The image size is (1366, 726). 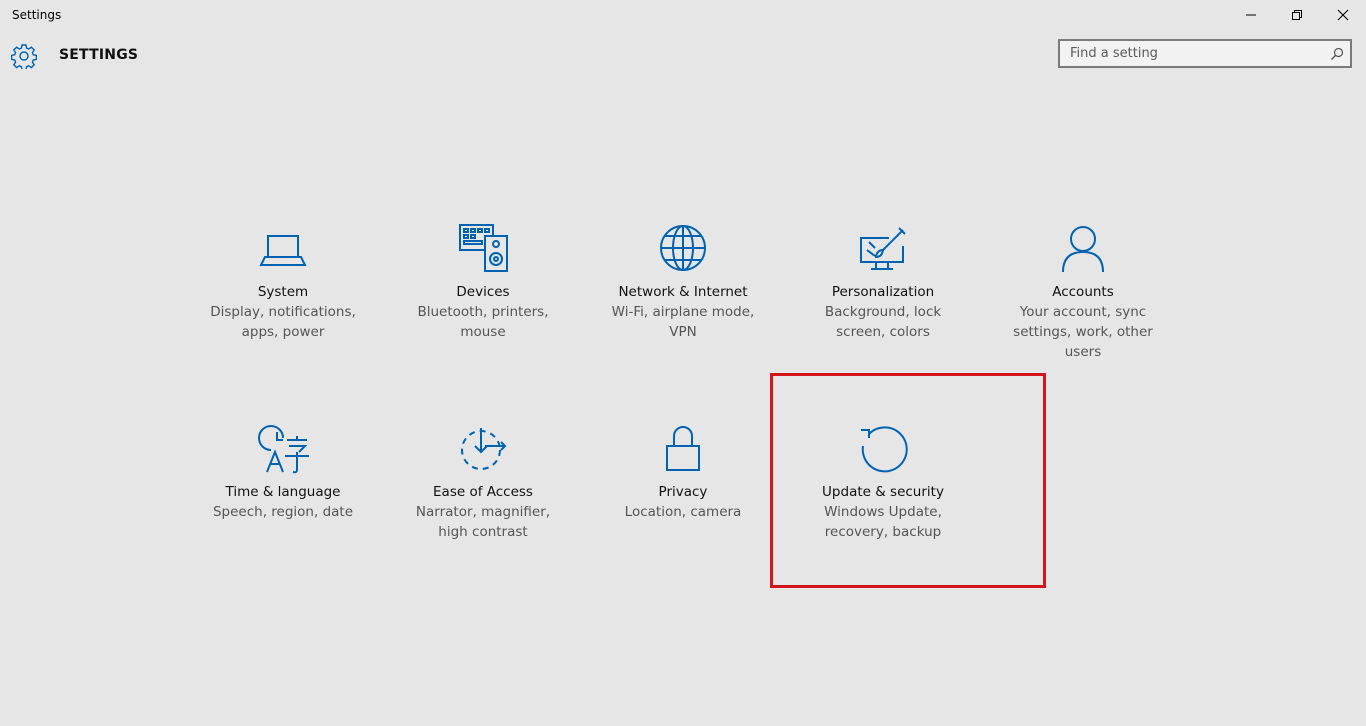 I want to click on laptop-icon, so click(x=283, y=250).